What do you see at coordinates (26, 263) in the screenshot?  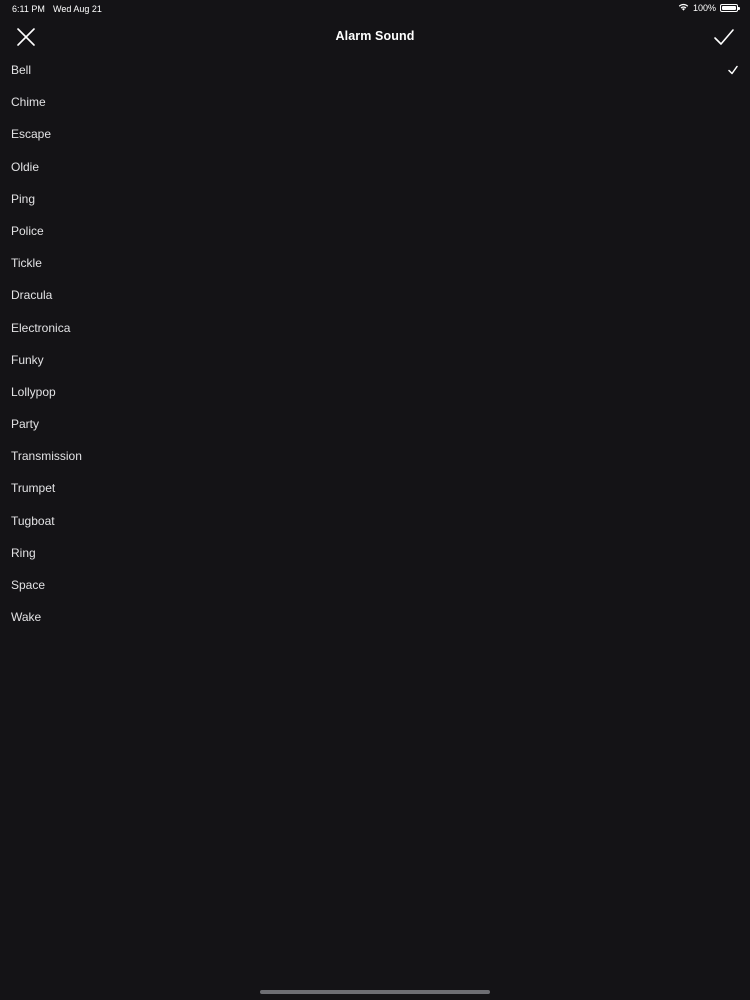 I see `sound-option-label: Tickle` at bounding box center [26, 263].